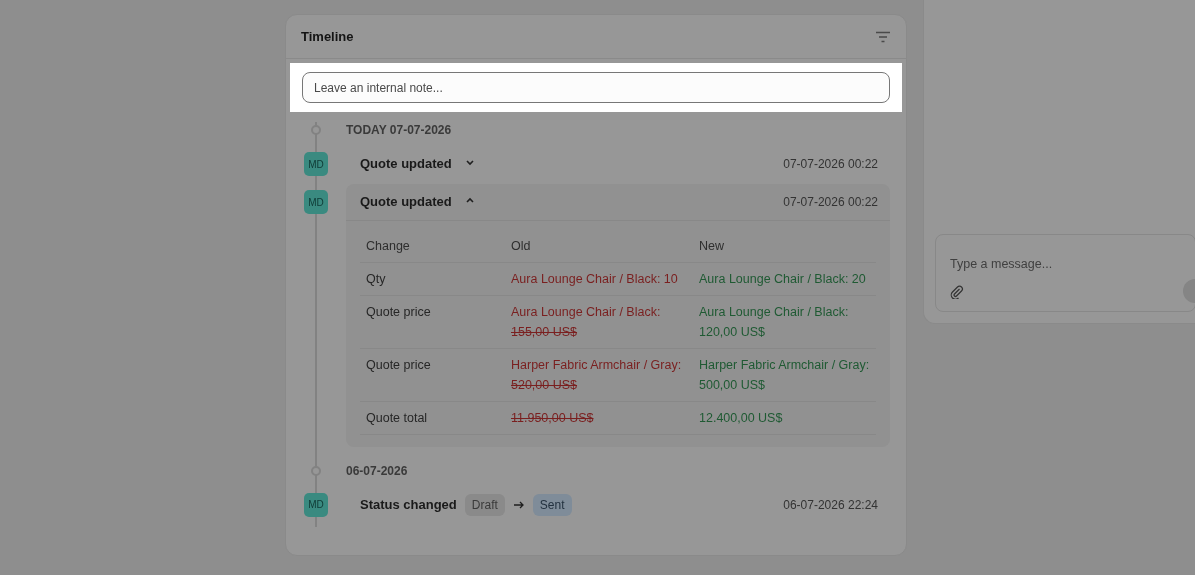  Describe the element at coordinates (784, 418) in the screenshot. I see `table-cell: 12.400,00 US$` at that location.